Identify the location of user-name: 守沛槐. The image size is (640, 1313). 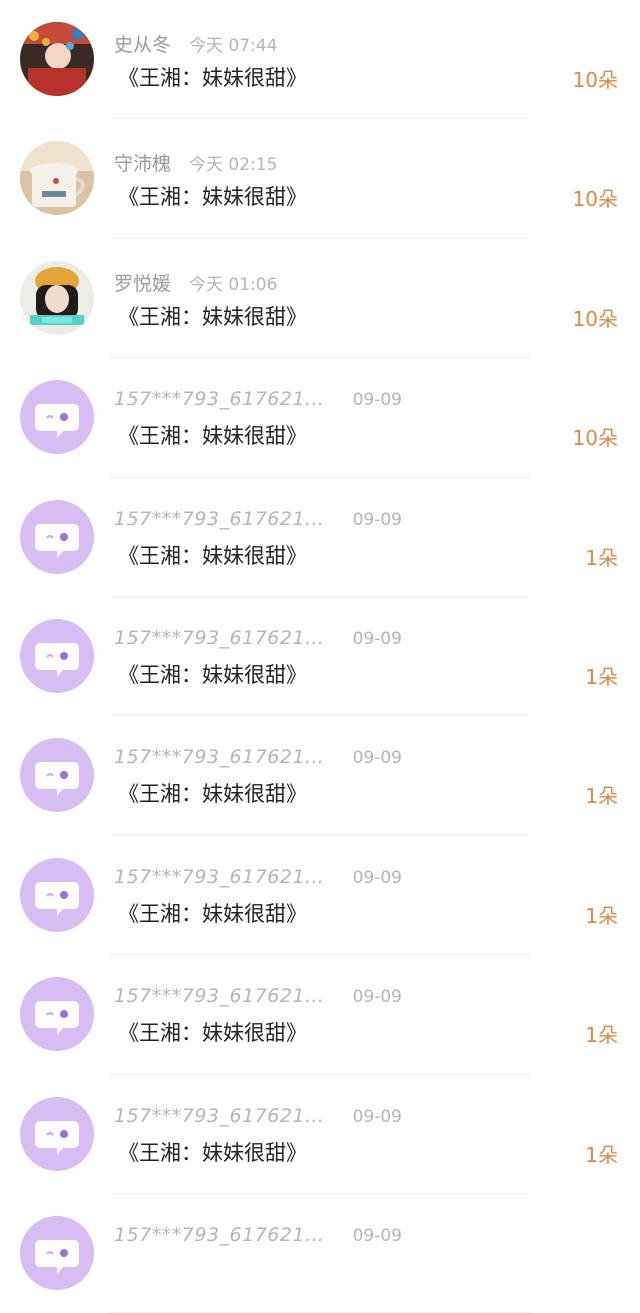
(143, 164).